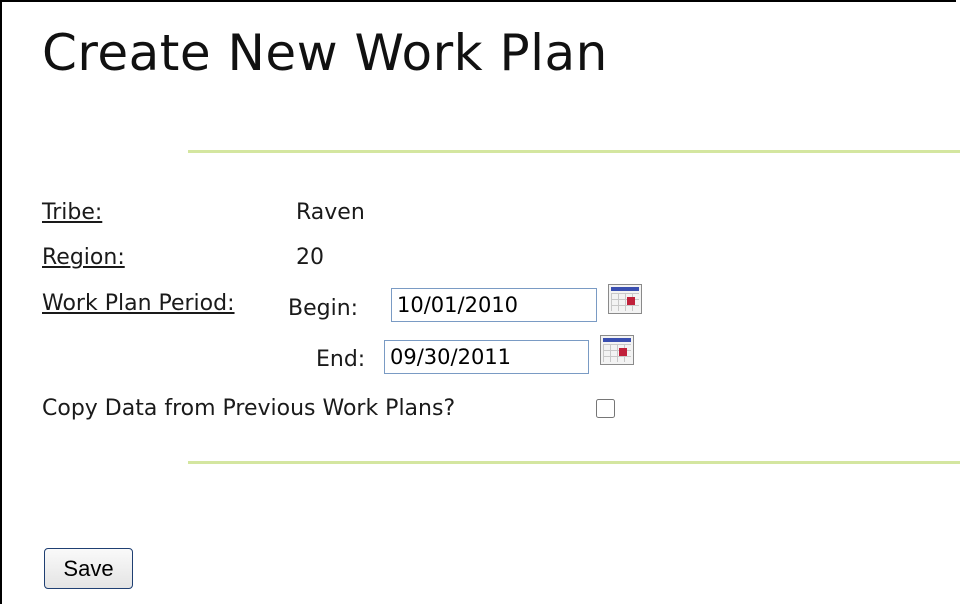 This screenshot has width=960, height=608. Describe the element at coordinates (83, 257) in the screenshot. I see `region-label: Region:` at that location.